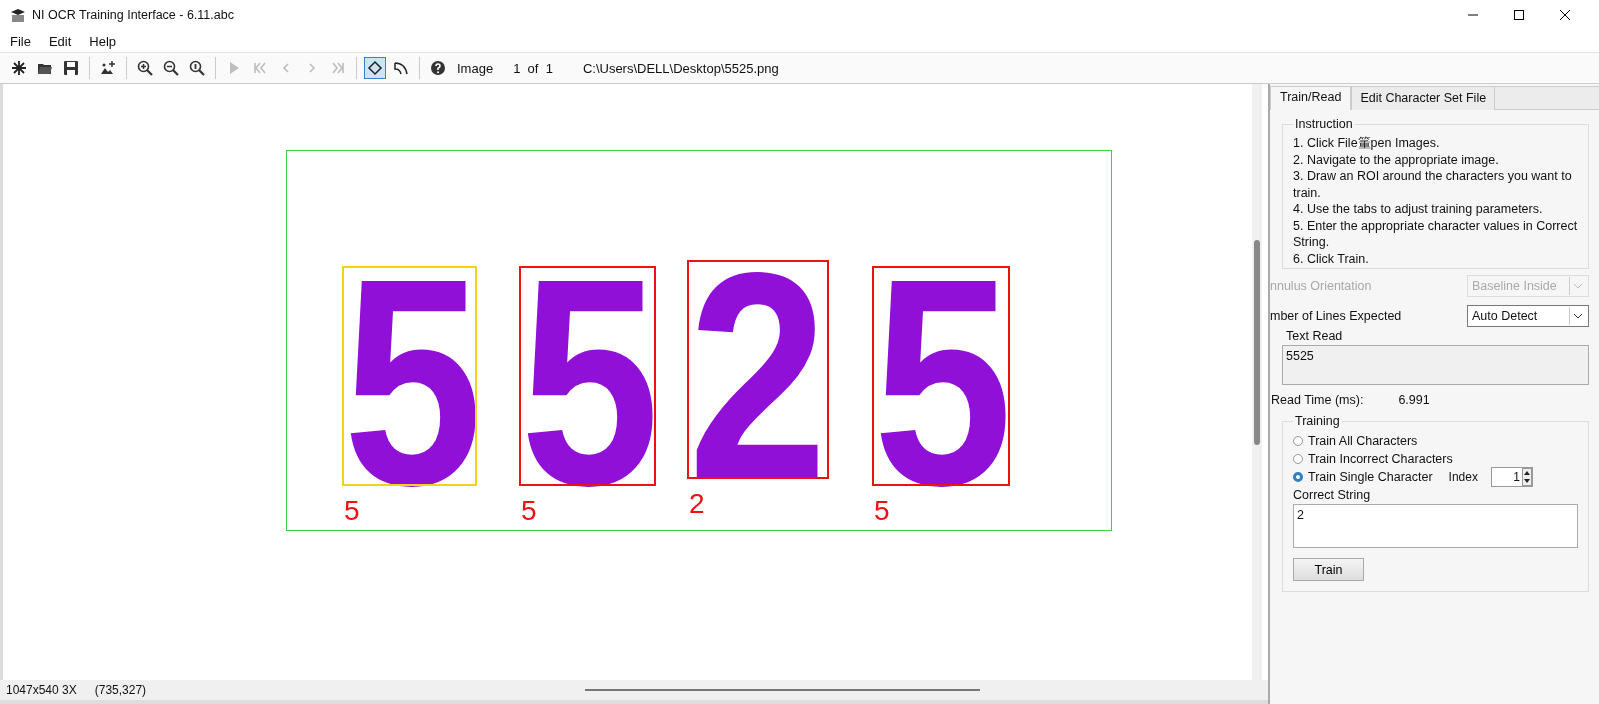 Image resolution: width=1599 pixels, height=704 pixels. I want to click on field-label: Text Read, so click(1315, 336).